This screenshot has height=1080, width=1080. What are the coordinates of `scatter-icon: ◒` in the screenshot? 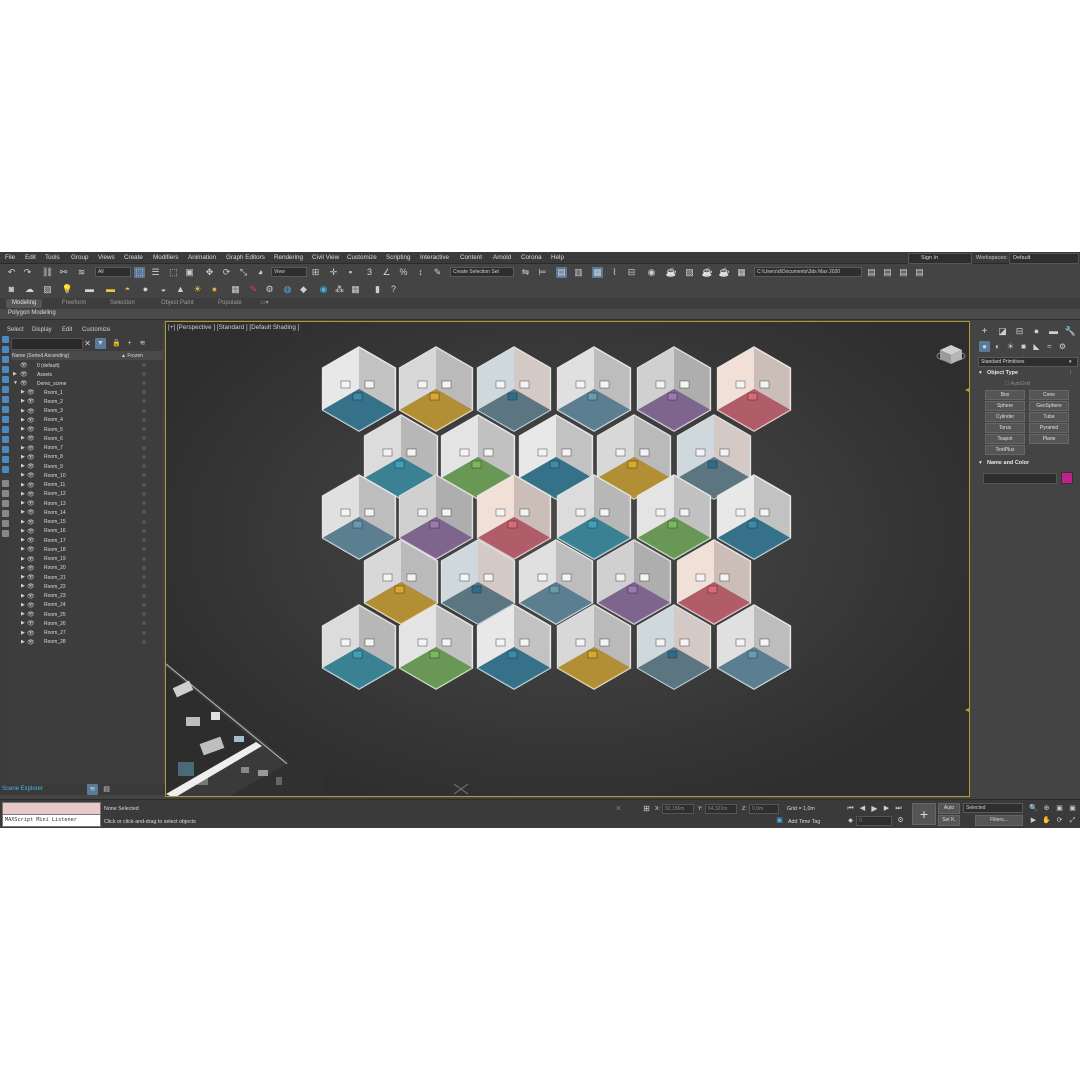 It's located at (163, 289).